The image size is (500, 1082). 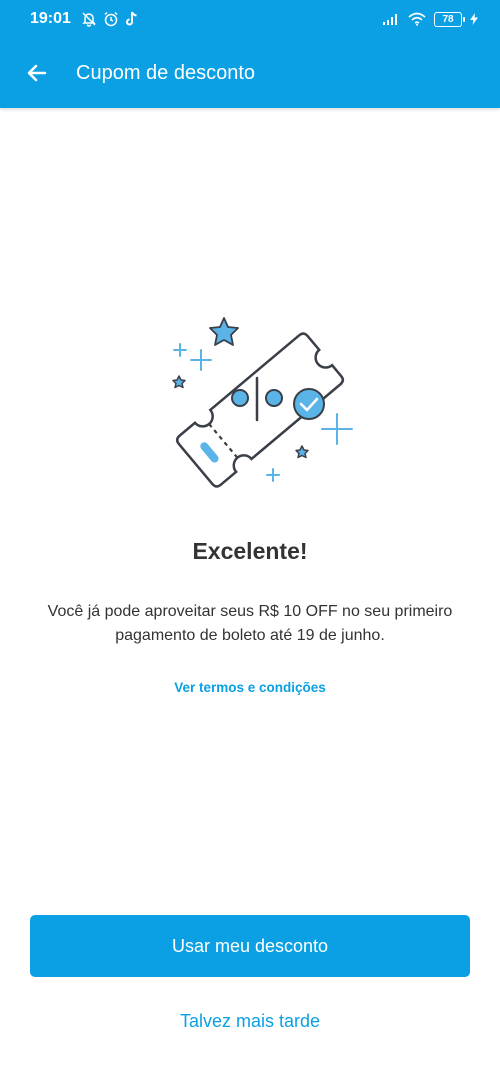 What do you see at coordinates (474, 19) in the screenshot?
I see `charging-icon` at bounding box center [474, 19].